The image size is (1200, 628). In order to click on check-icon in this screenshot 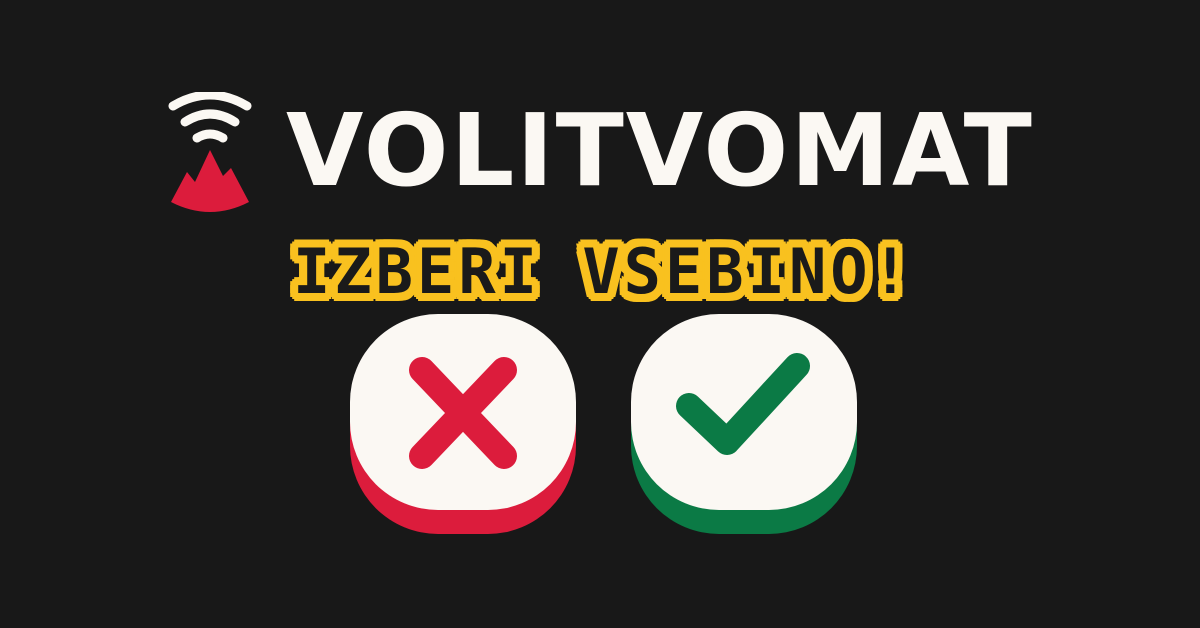, I will do `click(743, 404)`.